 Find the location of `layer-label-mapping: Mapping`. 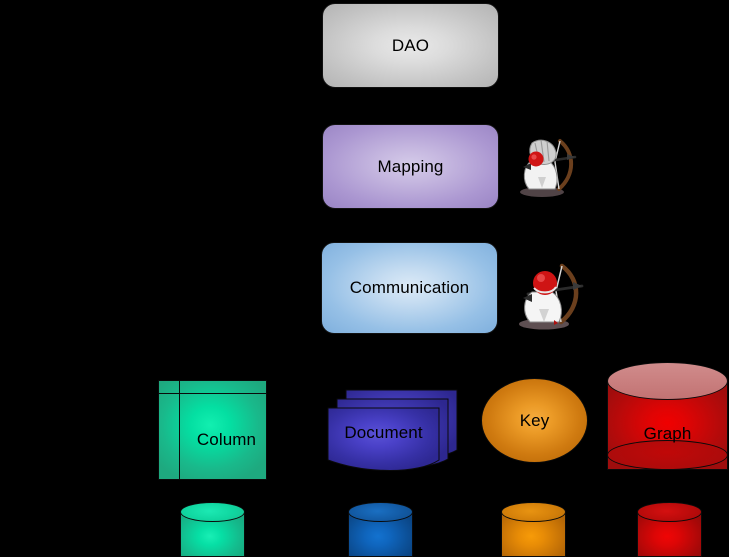

layer-label-mapping: Mapping is located at coordinates (410, 166).